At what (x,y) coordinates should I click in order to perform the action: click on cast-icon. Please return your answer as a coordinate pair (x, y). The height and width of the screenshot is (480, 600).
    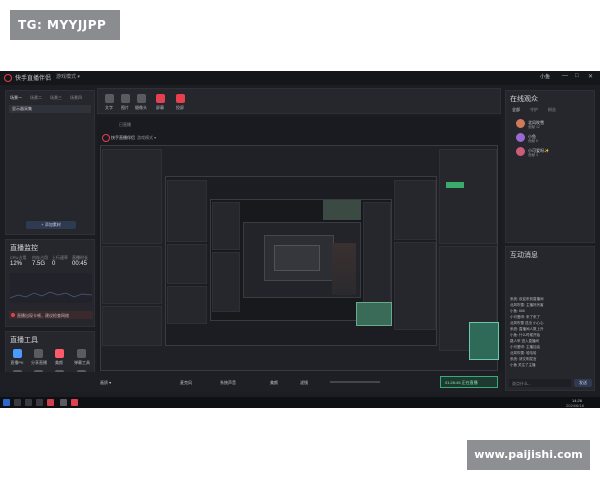
    Looking at the image, I should click on (180, 98).